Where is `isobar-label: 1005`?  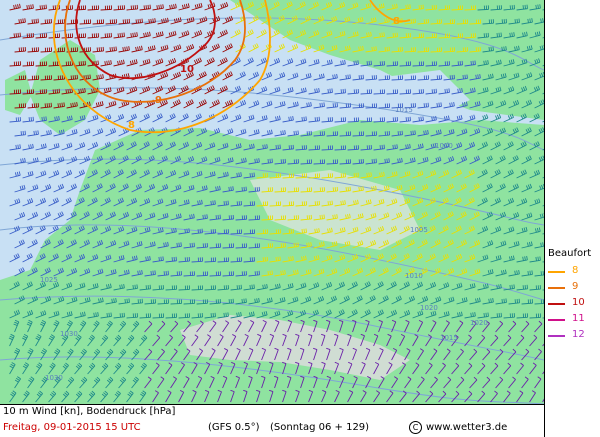
isobar-label: 1005 is located at coordinates (419, 230).